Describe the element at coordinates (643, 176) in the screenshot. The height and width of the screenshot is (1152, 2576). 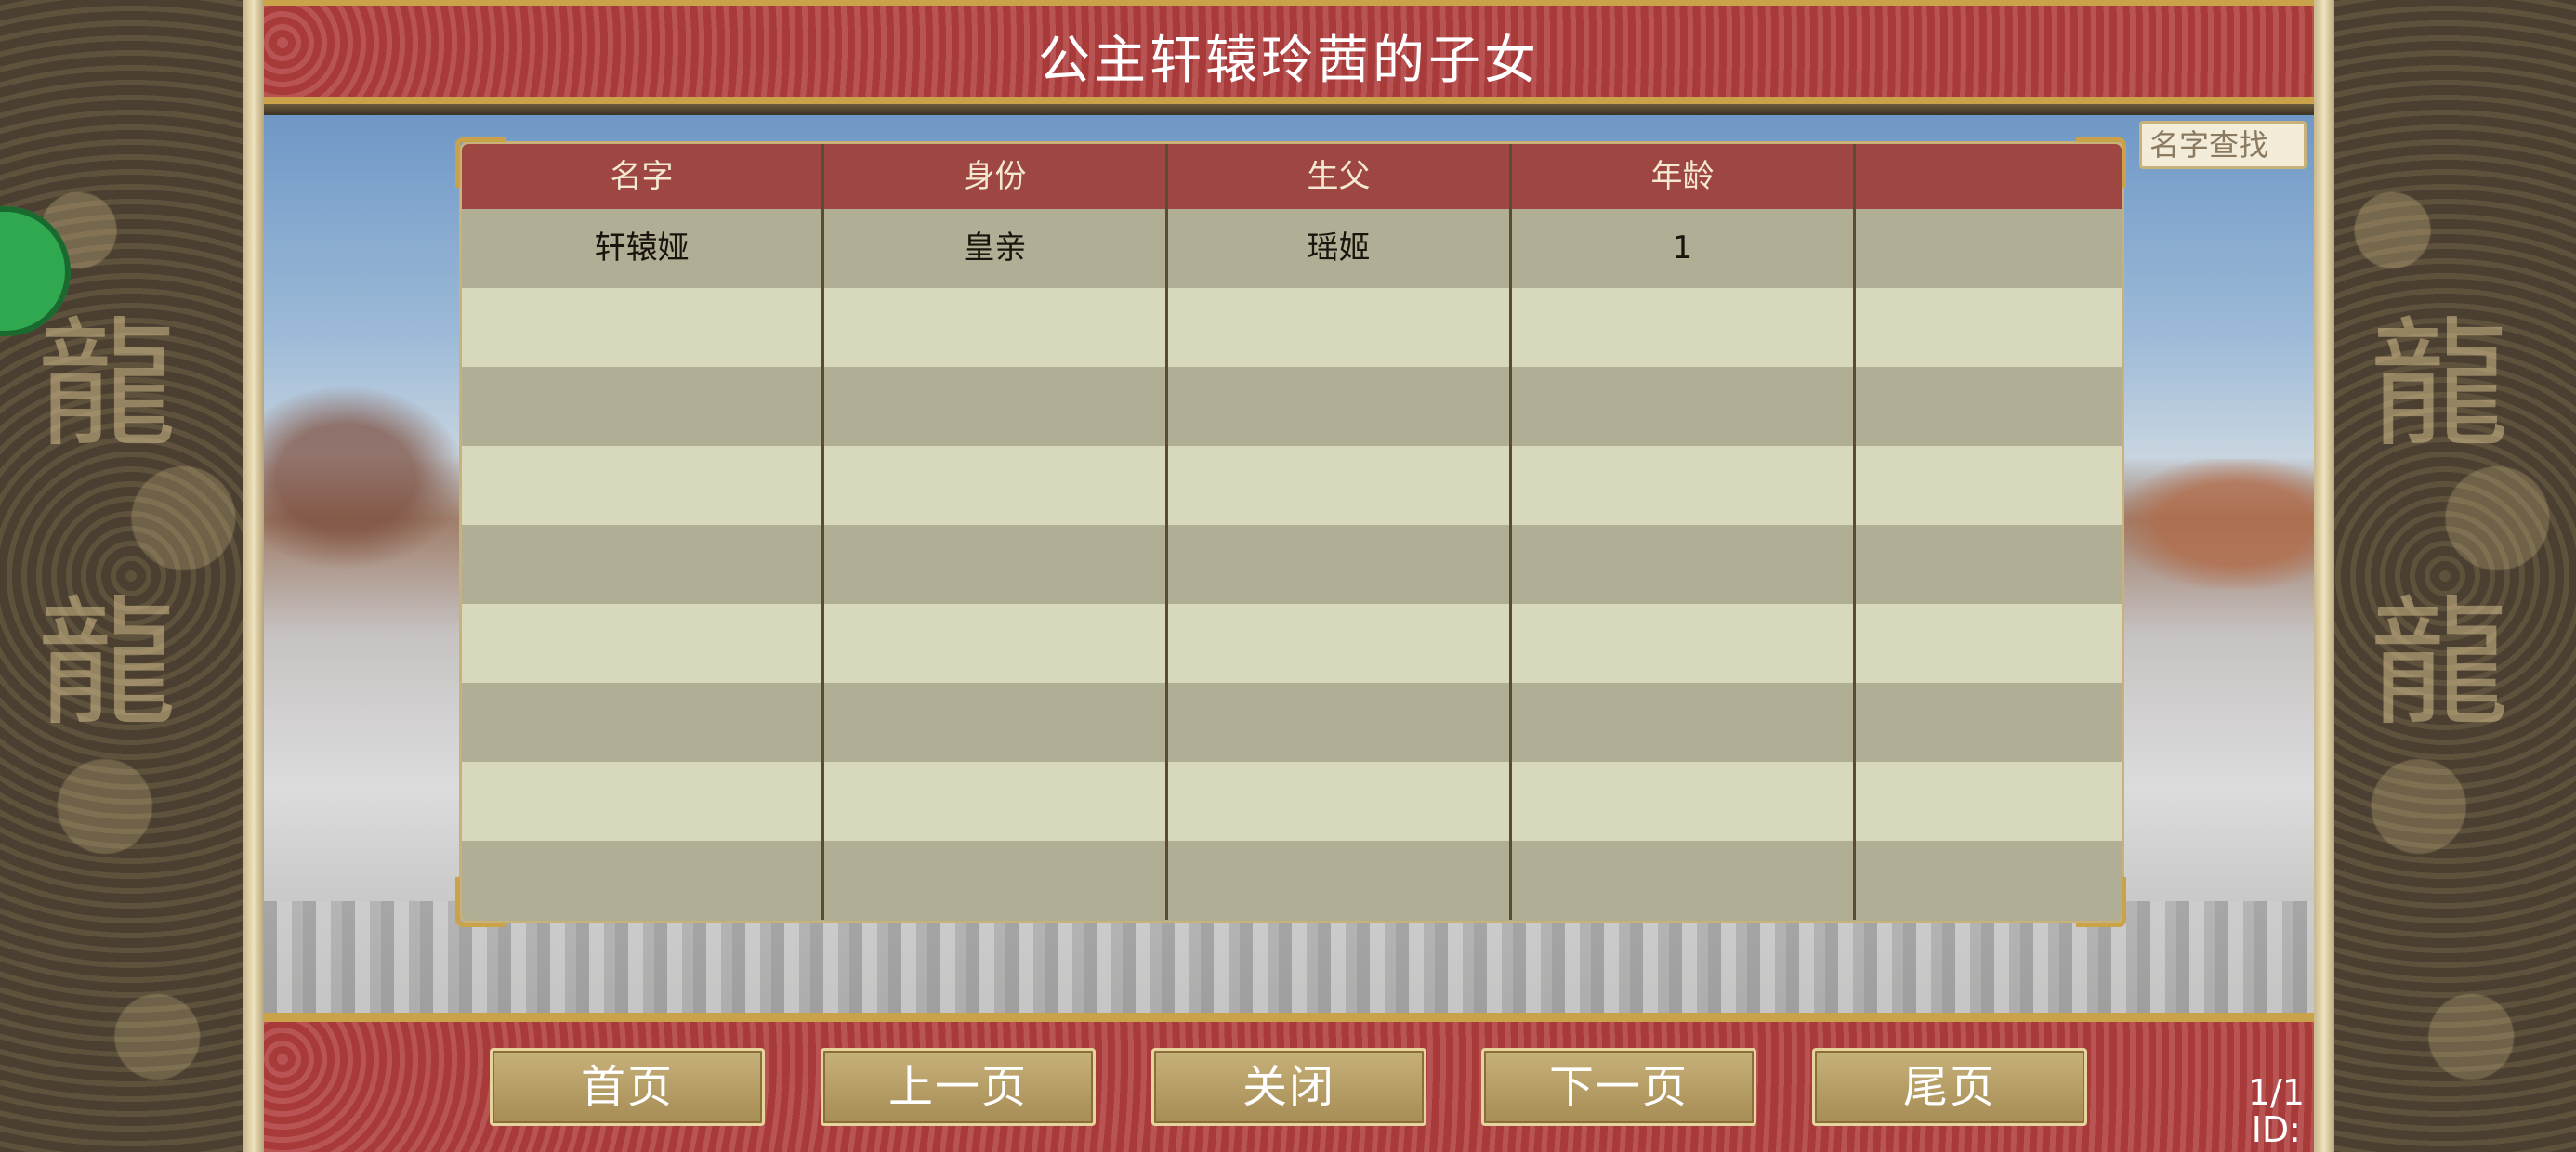
I see `column-header-name: 名字` at that location.